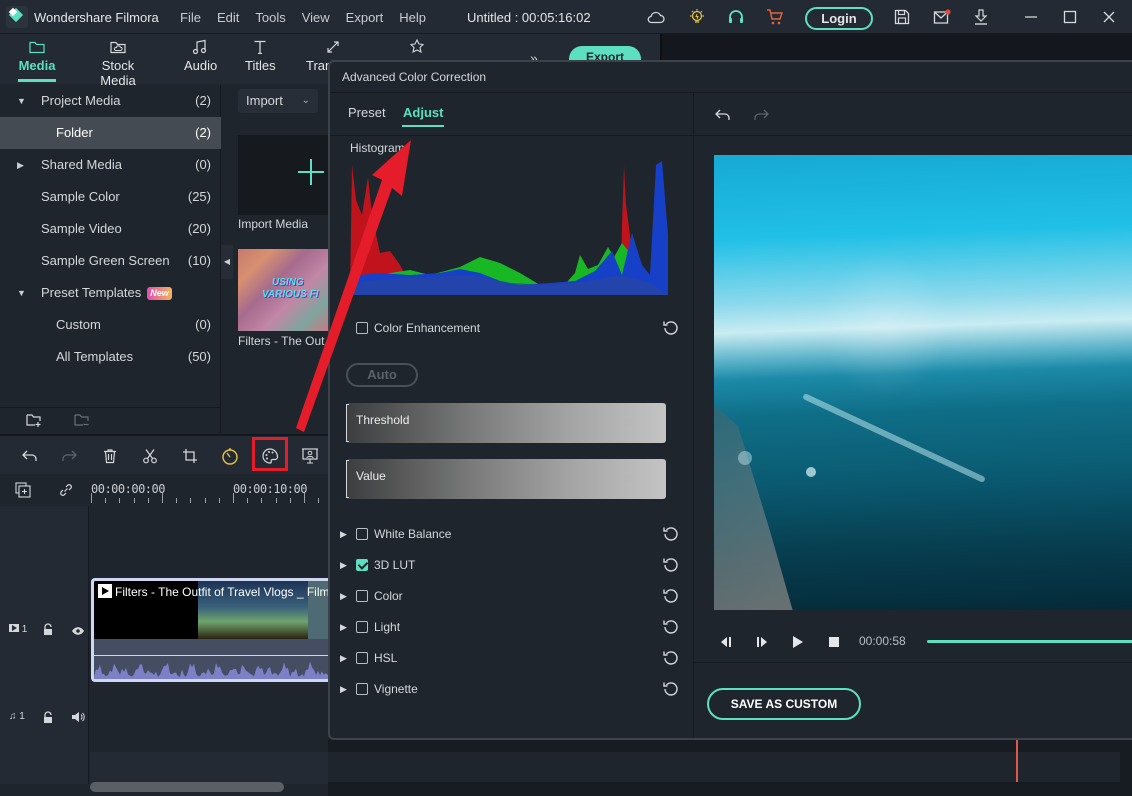 The height and width of the screenshot is (796, 1132). Describe the element at coordinates (187, 787) in the screenshot. I see `timeline-scrollbar` at that location.